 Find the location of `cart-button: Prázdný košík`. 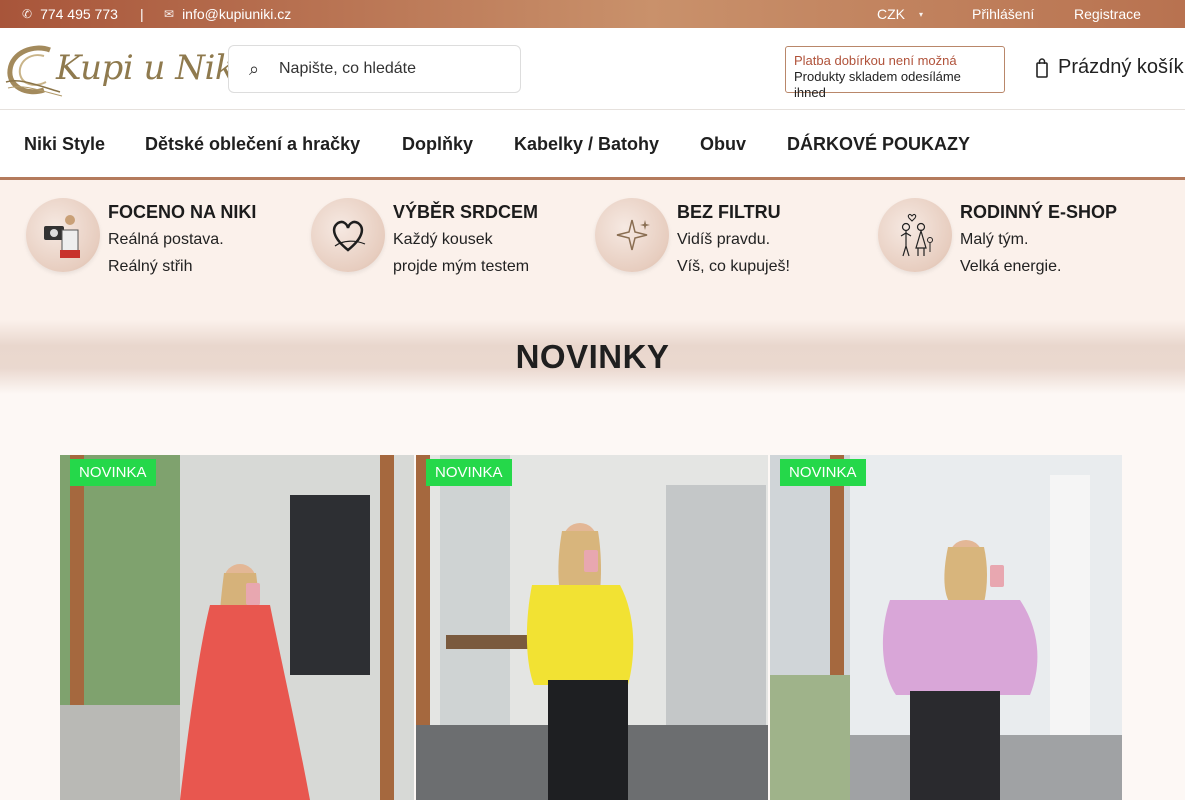

cart-button: Prázdný košík is located at coordinates (1110, 67).